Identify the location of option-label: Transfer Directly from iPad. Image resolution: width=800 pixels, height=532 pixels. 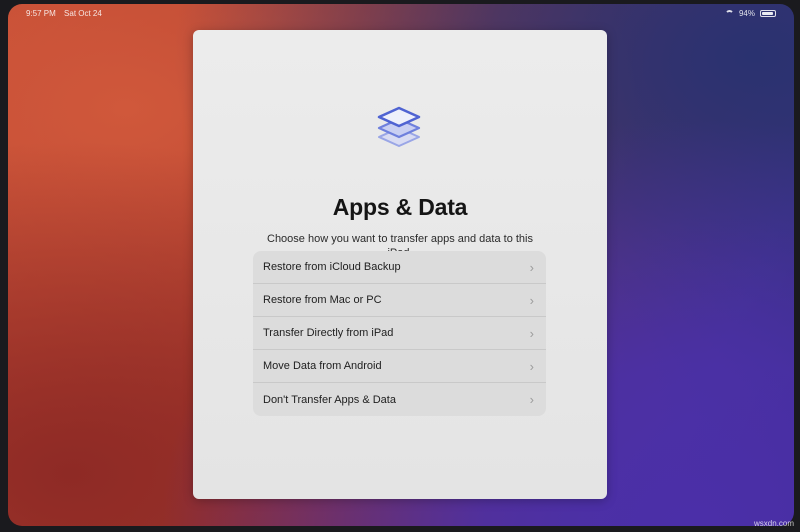
(328, 333).